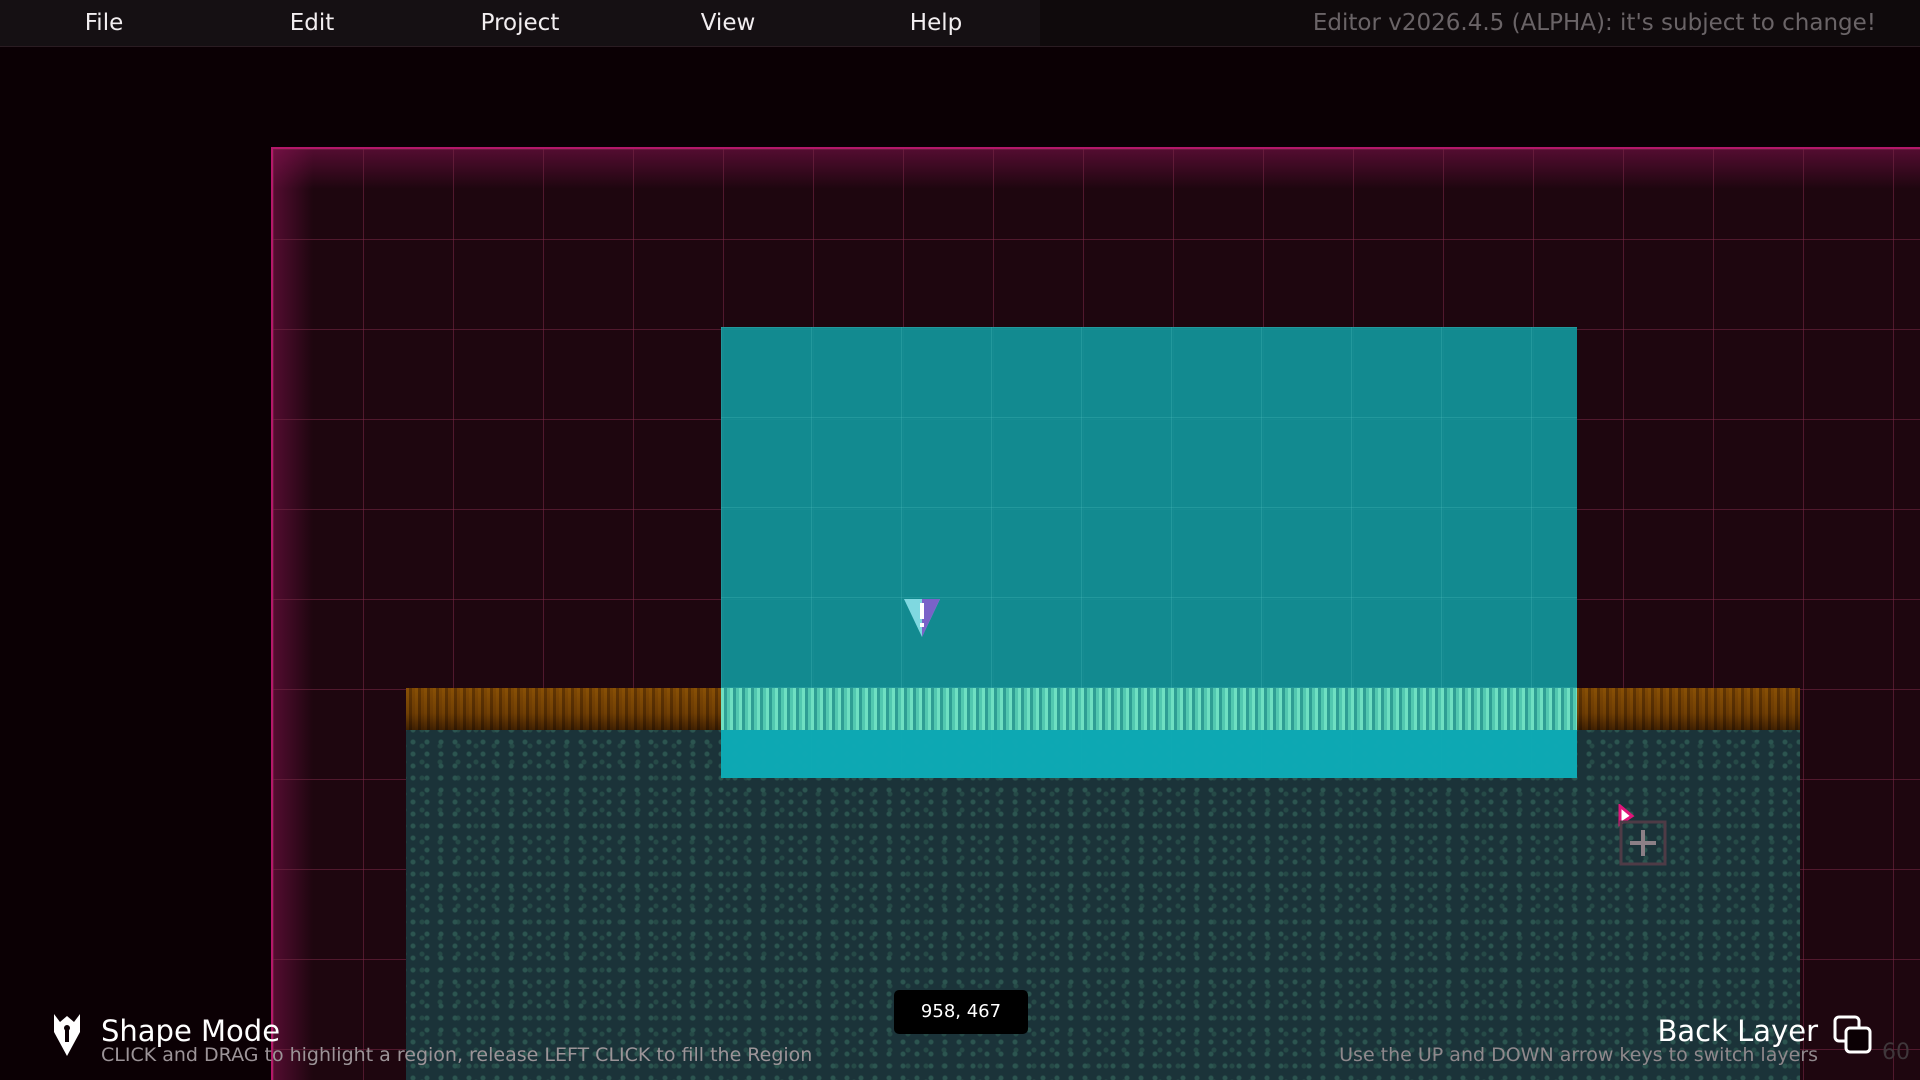  I want to click on mode-title: Shape Mode, so click(191, 1031).